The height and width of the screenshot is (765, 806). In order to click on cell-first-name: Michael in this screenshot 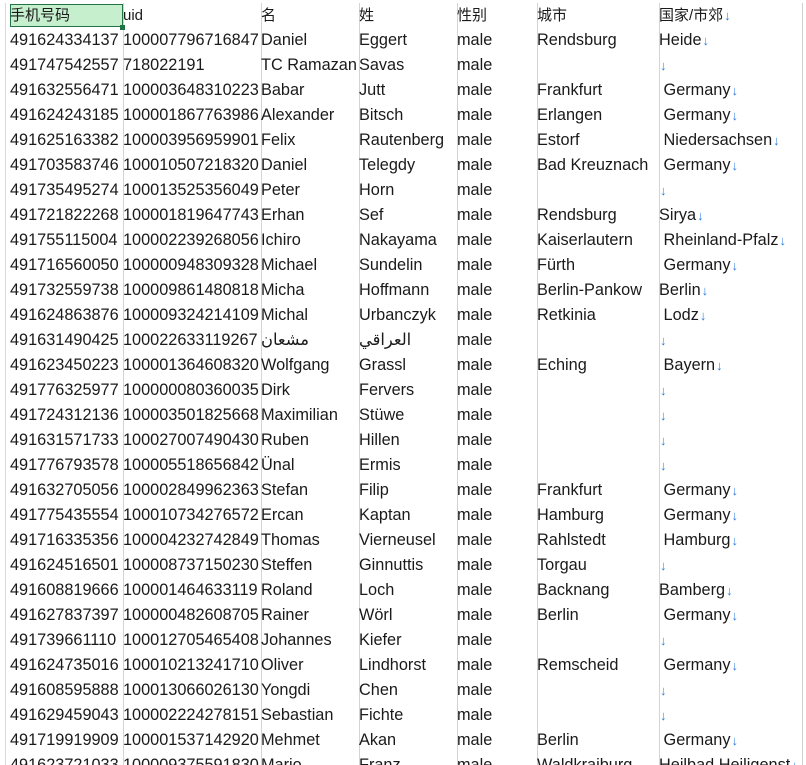, I will do `click(310, 265)`.